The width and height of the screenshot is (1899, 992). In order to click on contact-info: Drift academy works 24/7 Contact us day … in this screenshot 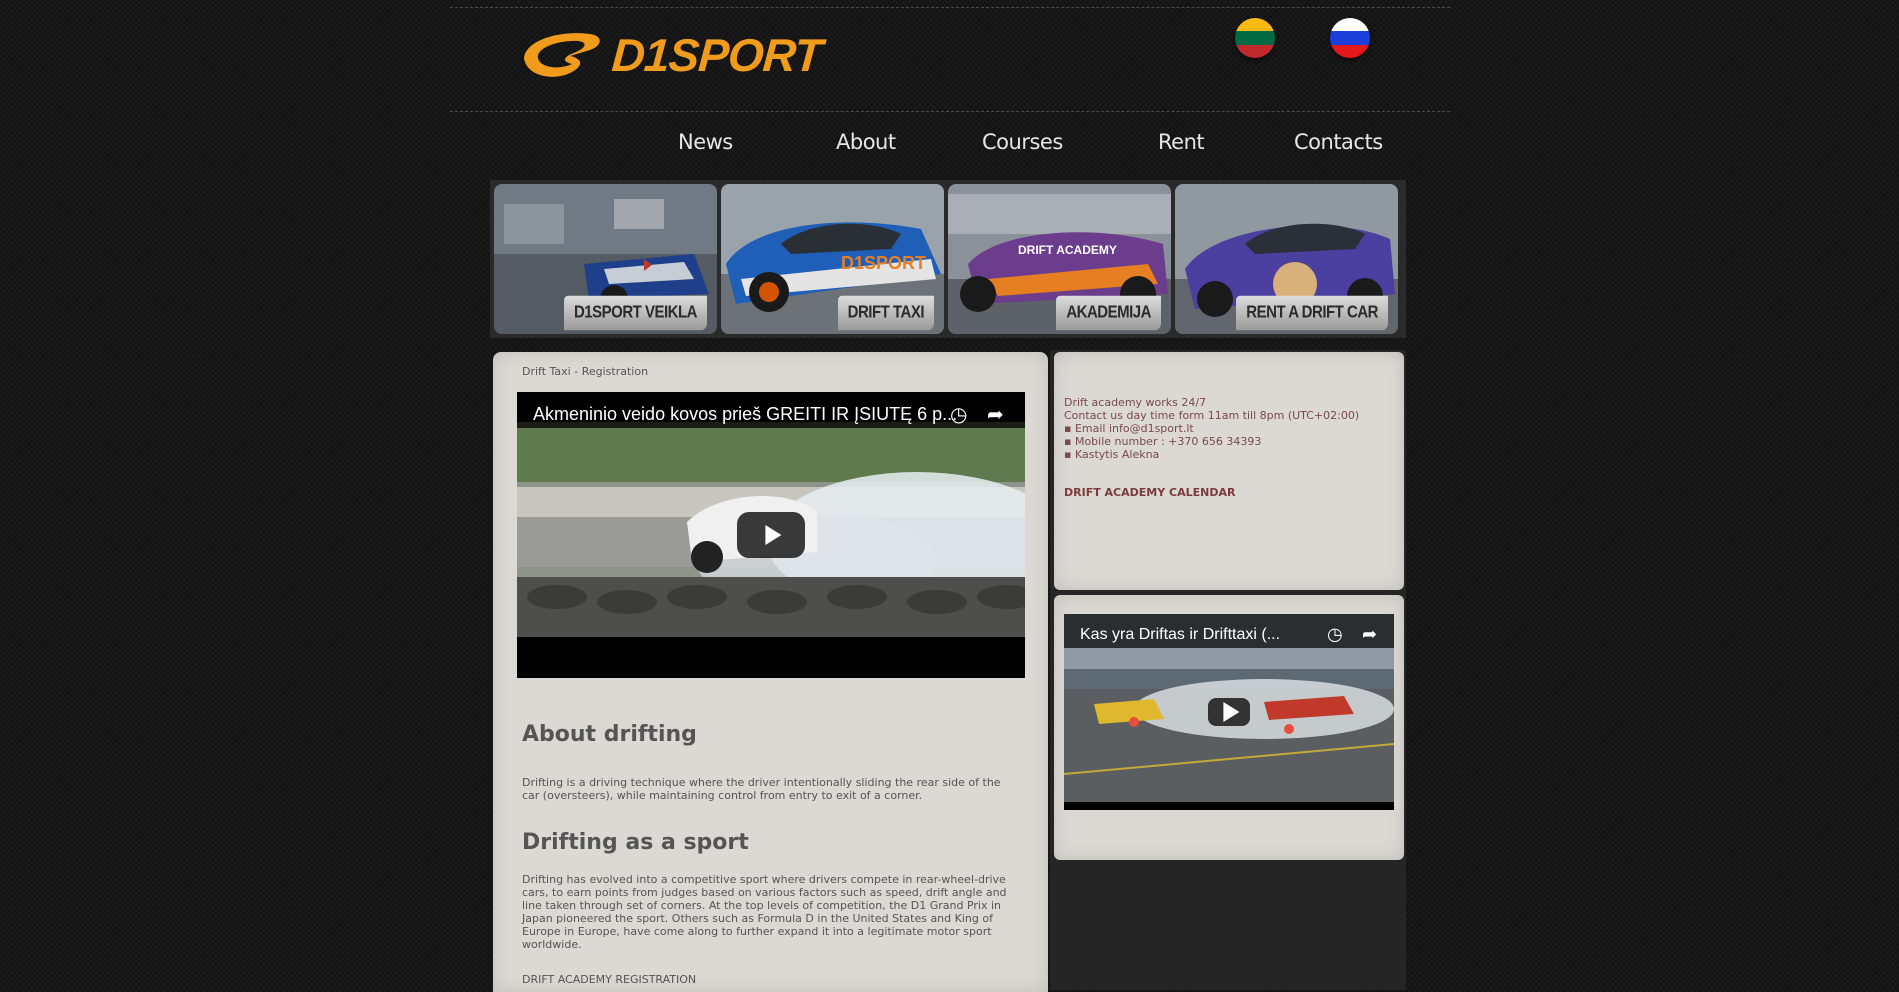, I will do `click(1229, 428)`.